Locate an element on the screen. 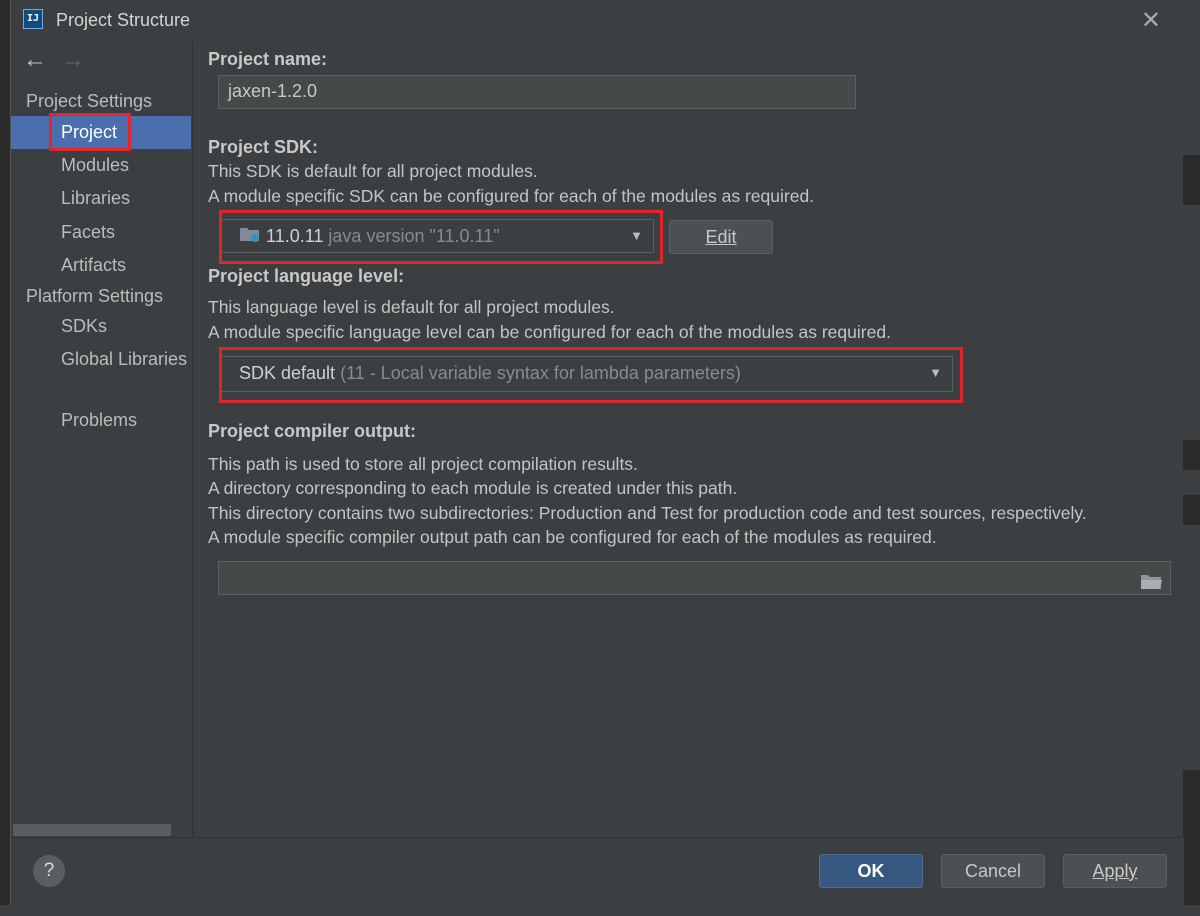  compiler-output-path-input is located at coordinates (694, 578).